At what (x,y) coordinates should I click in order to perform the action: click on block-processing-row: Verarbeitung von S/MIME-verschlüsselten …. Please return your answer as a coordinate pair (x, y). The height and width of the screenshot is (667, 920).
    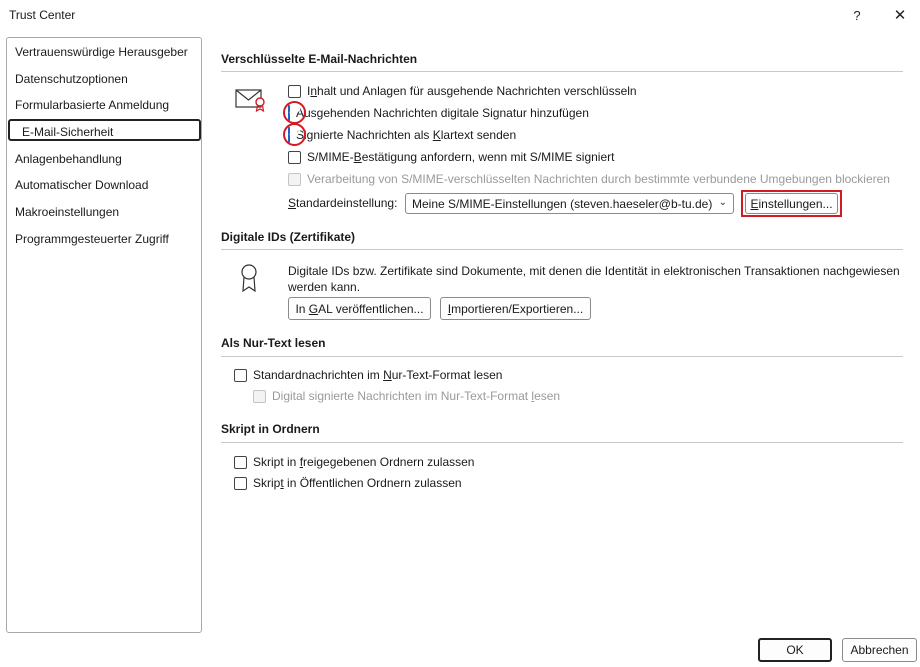
    Looking at the image, I should click on (589, 179).